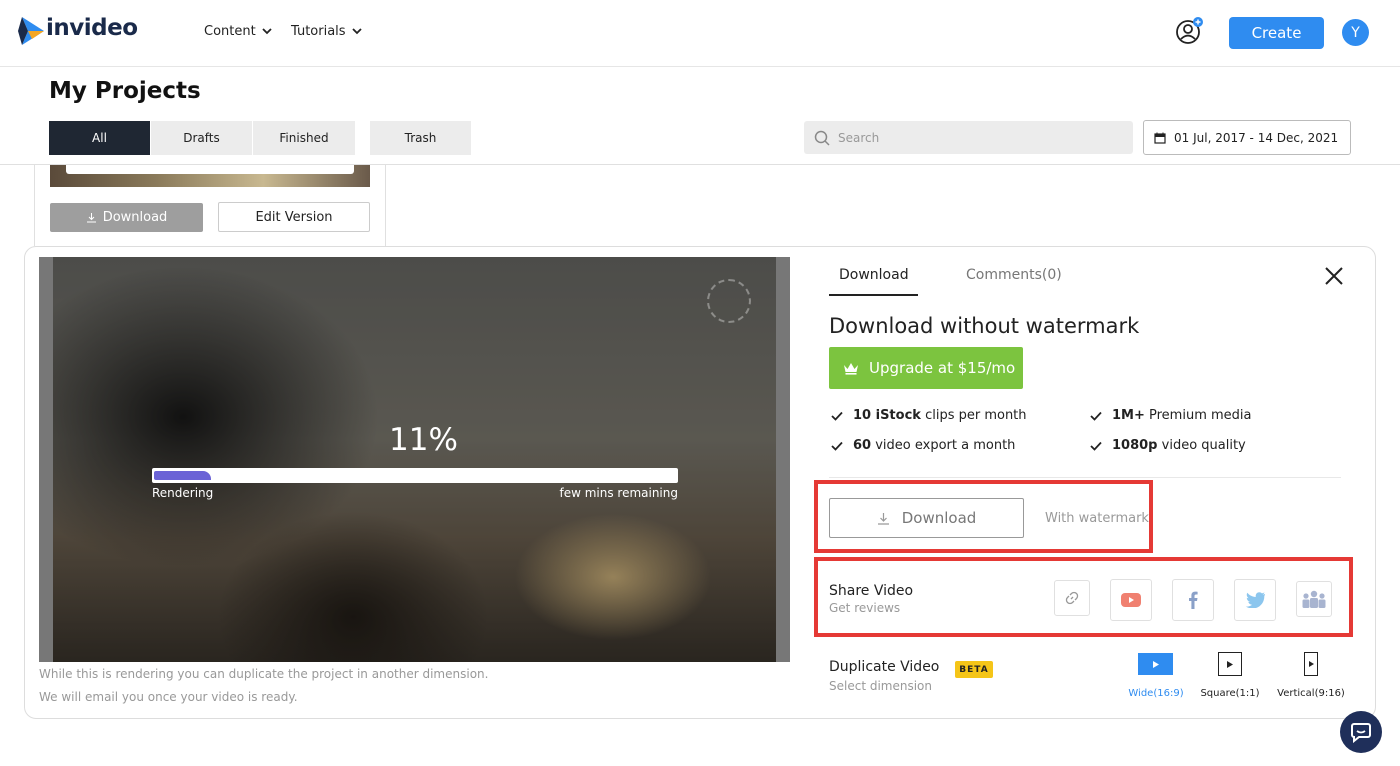  I want to click on search-placeholder: Search, so click(859, 137).